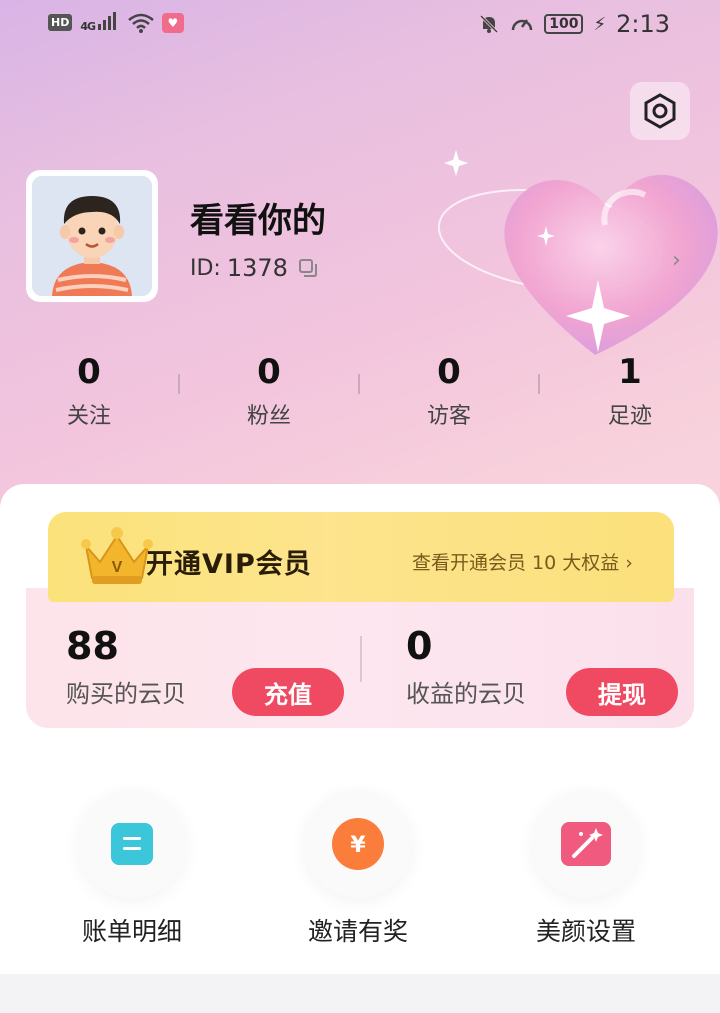  I want to click on vip-title: 开通VIP会员, so click(229, 564).